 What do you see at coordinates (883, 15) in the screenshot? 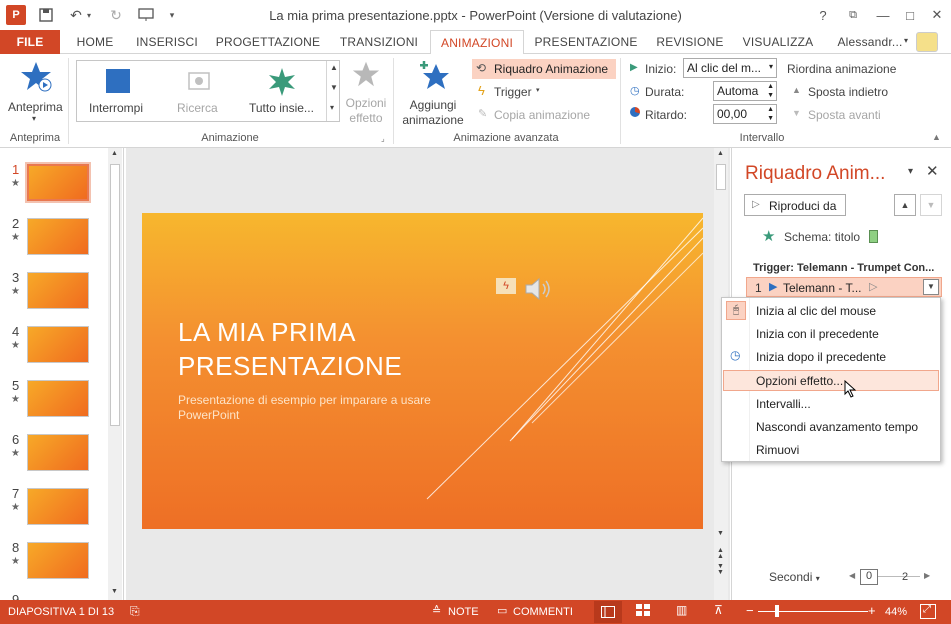
I see `minimize-button: —` at bounding box center [883, 15].